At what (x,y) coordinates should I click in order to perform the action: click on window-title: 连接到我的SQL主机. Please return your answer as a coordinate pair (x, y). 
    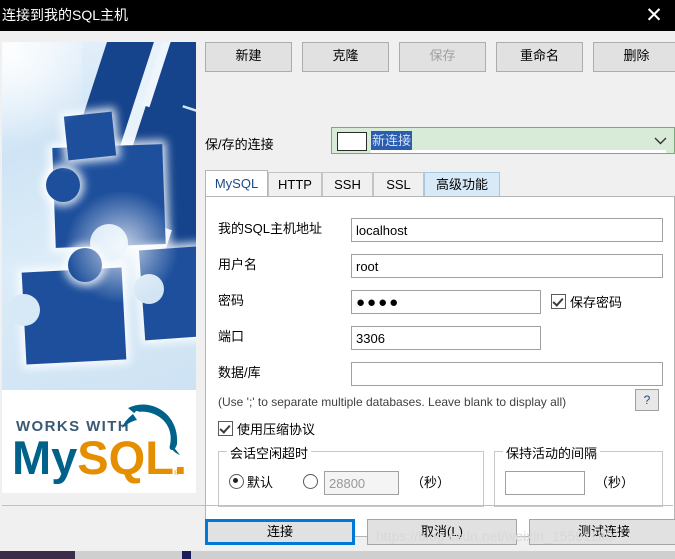
    Looking at the image, I should click on (65, 15).